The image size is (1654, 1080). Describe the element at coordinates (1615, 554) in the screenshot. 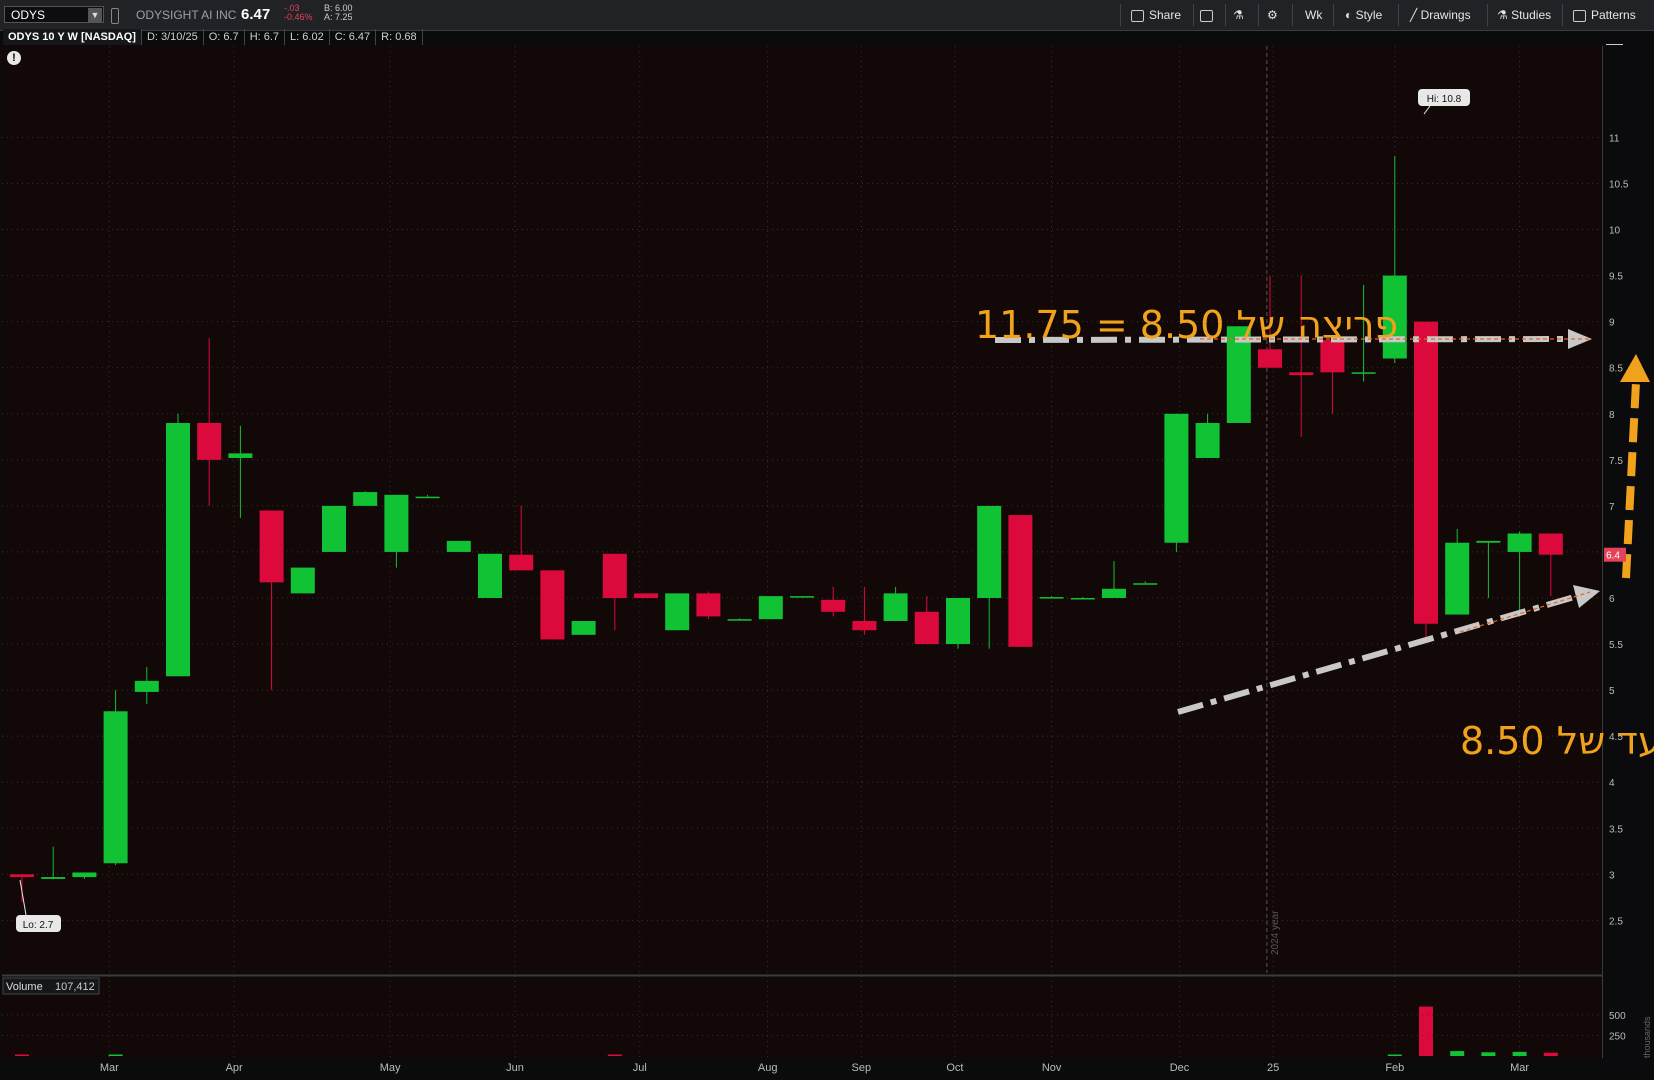

I see `price-tag: 6.4` at that location.